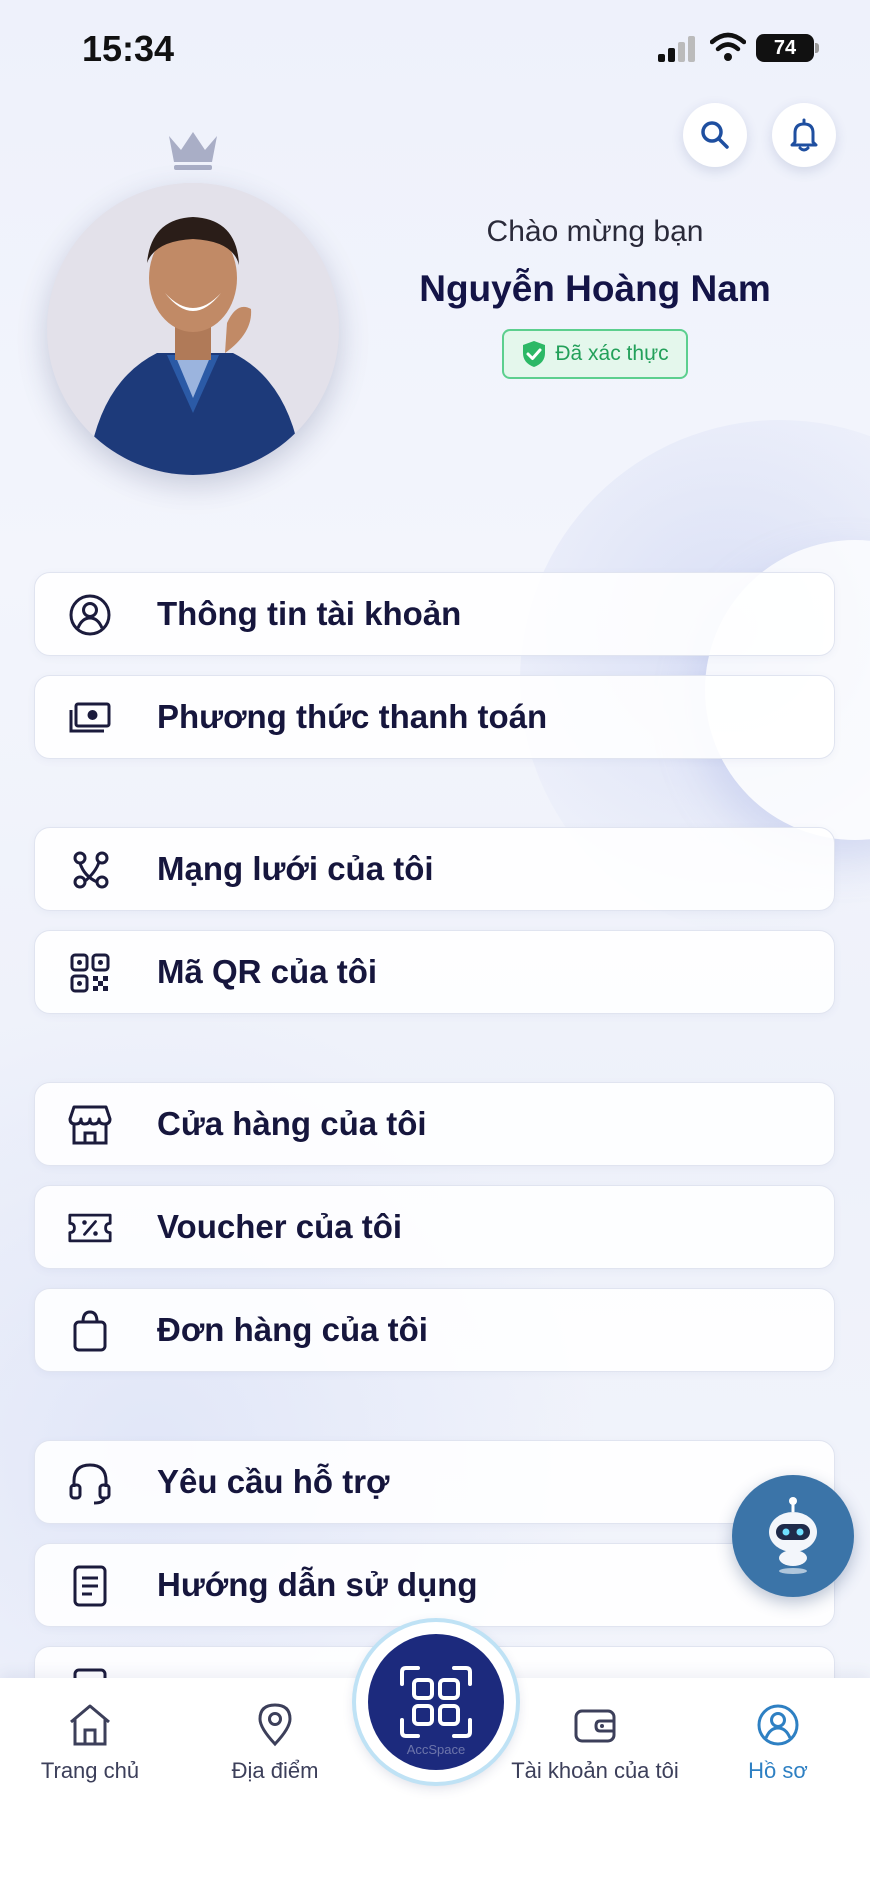 The height and width of the screenshot is (1883, 870). Describe the element at coordinates (434, 1482) in the screenshot. I see `menu-item-support-request: Yêu cầu hỗ trợ` at that location.